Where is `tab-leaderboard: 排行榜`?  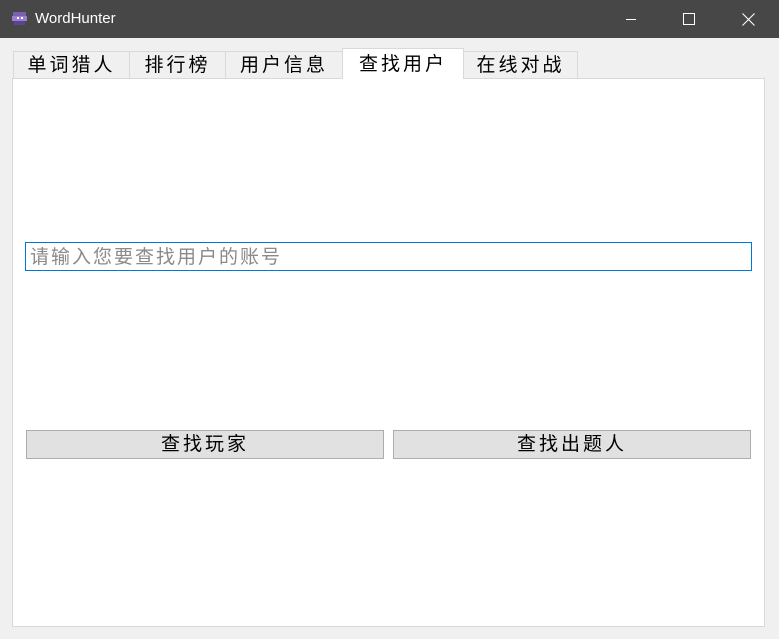 tab-leaderboard: 排行榜 is located at coordinates (177, 64).